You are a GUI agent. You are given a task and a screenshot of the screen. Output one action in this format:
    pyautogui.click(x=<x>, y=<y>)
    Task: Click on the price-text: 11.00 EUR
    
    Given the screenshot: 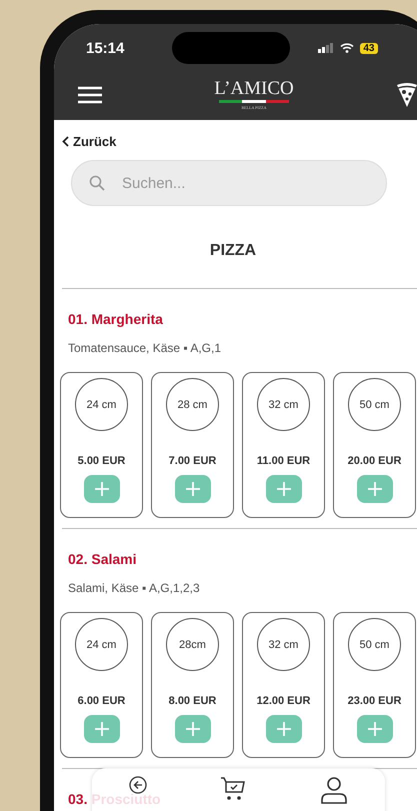 What is the action you would take?
    pyautogui.click(x=283, y=461)
    